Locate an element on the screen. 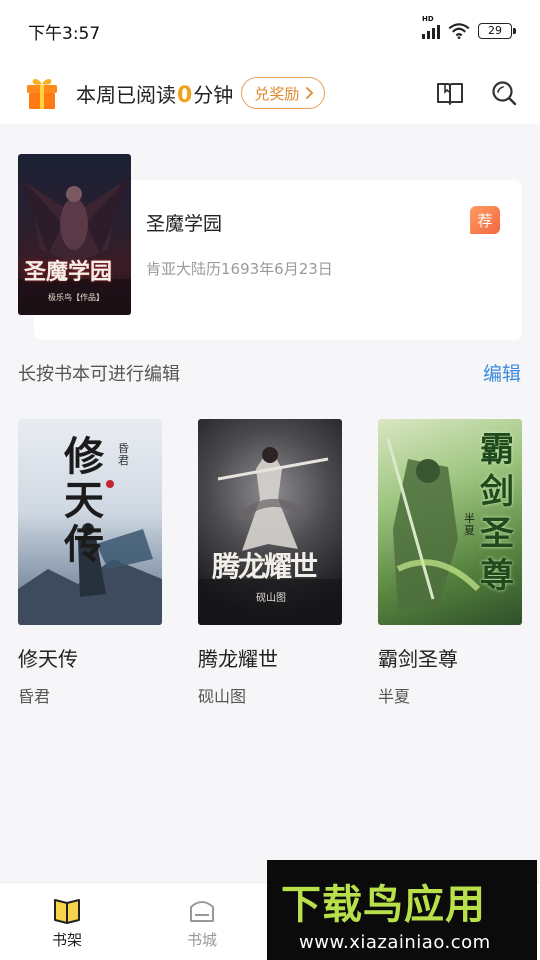  weekly-reading-stat: 本周已阅读 0 分钟 is located at coordinates (154, 93).